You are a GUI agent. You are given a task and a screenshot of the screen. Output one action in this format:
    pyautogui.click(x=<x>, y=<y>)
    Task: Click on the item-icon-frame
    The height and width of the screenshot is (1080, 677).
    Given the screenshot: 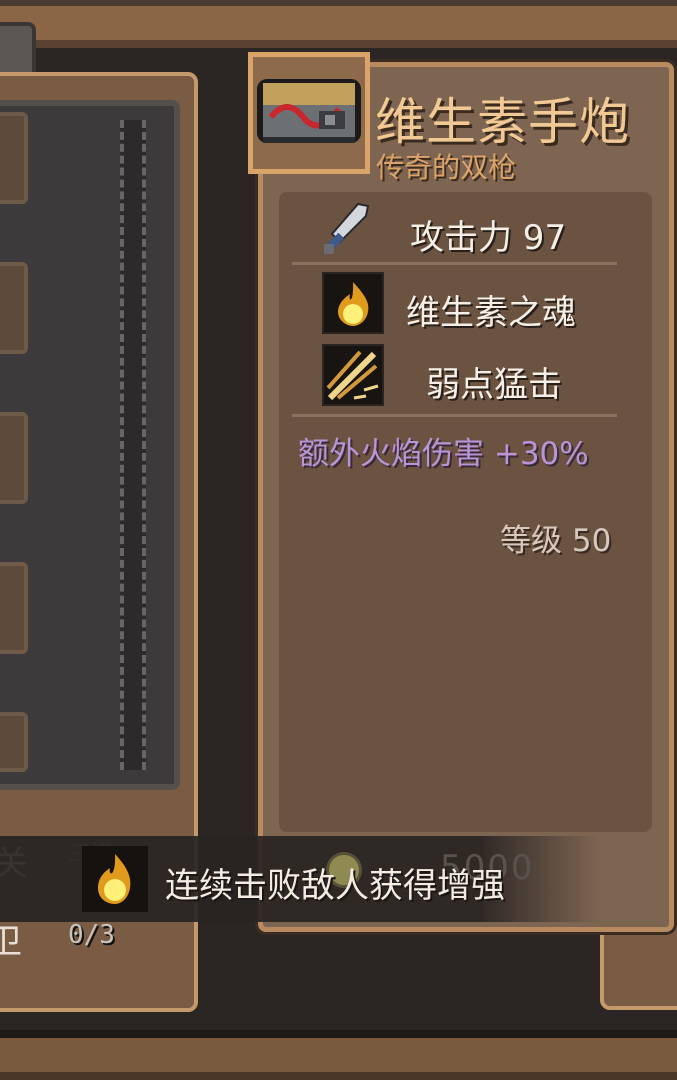 What is the action you would take?
    pyautogui.click(x=309, y=113)
    